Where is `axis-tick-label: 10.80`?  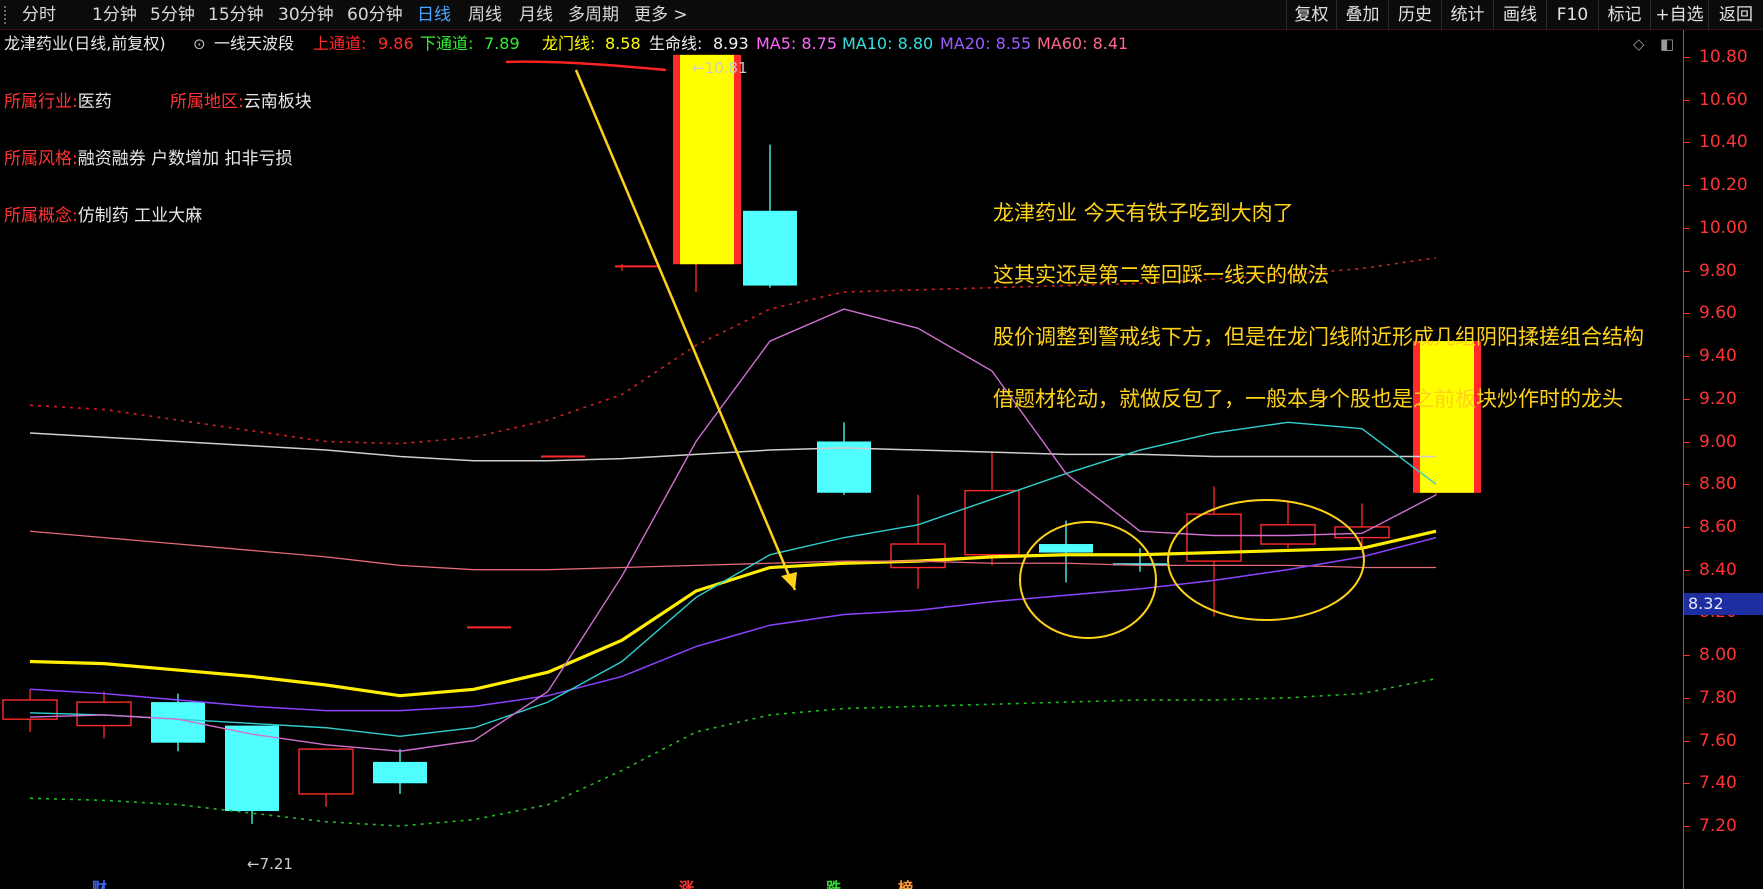 axis-tick-label: 10.80 is located at coordinates (1723, 57).